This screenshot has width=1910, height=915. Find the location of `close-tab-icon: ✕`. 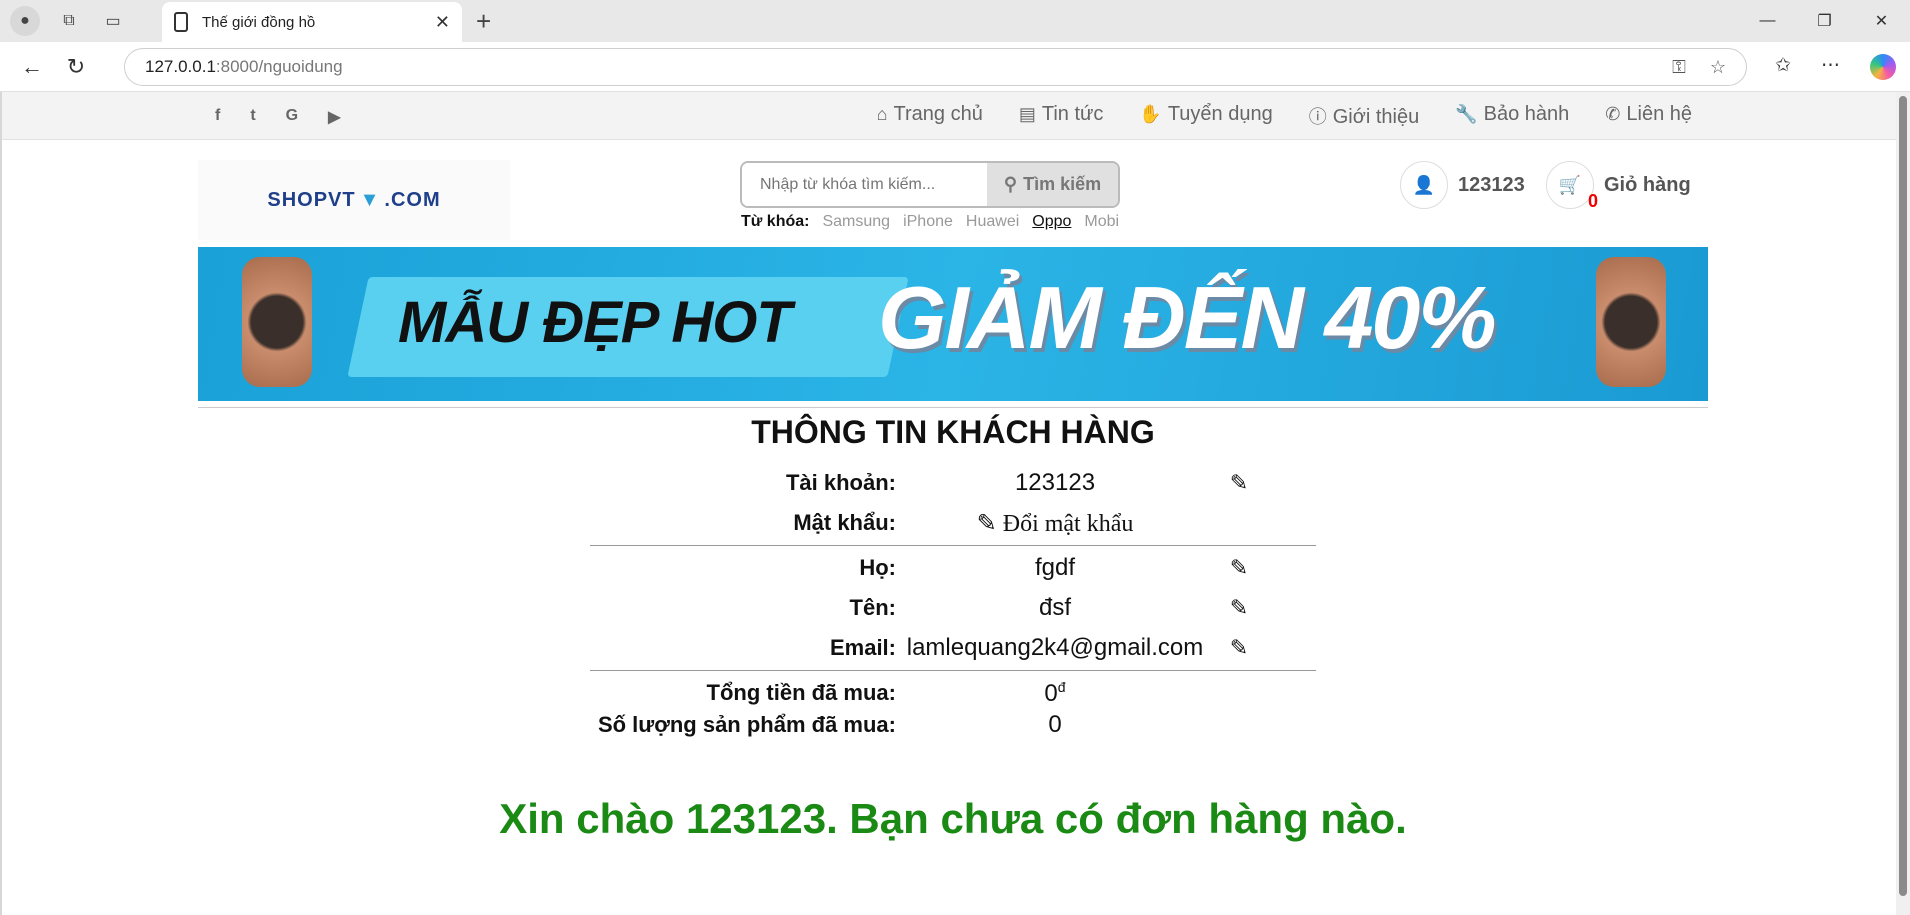

close-tab-icon: ✕ is located at coordinates (442, 22).